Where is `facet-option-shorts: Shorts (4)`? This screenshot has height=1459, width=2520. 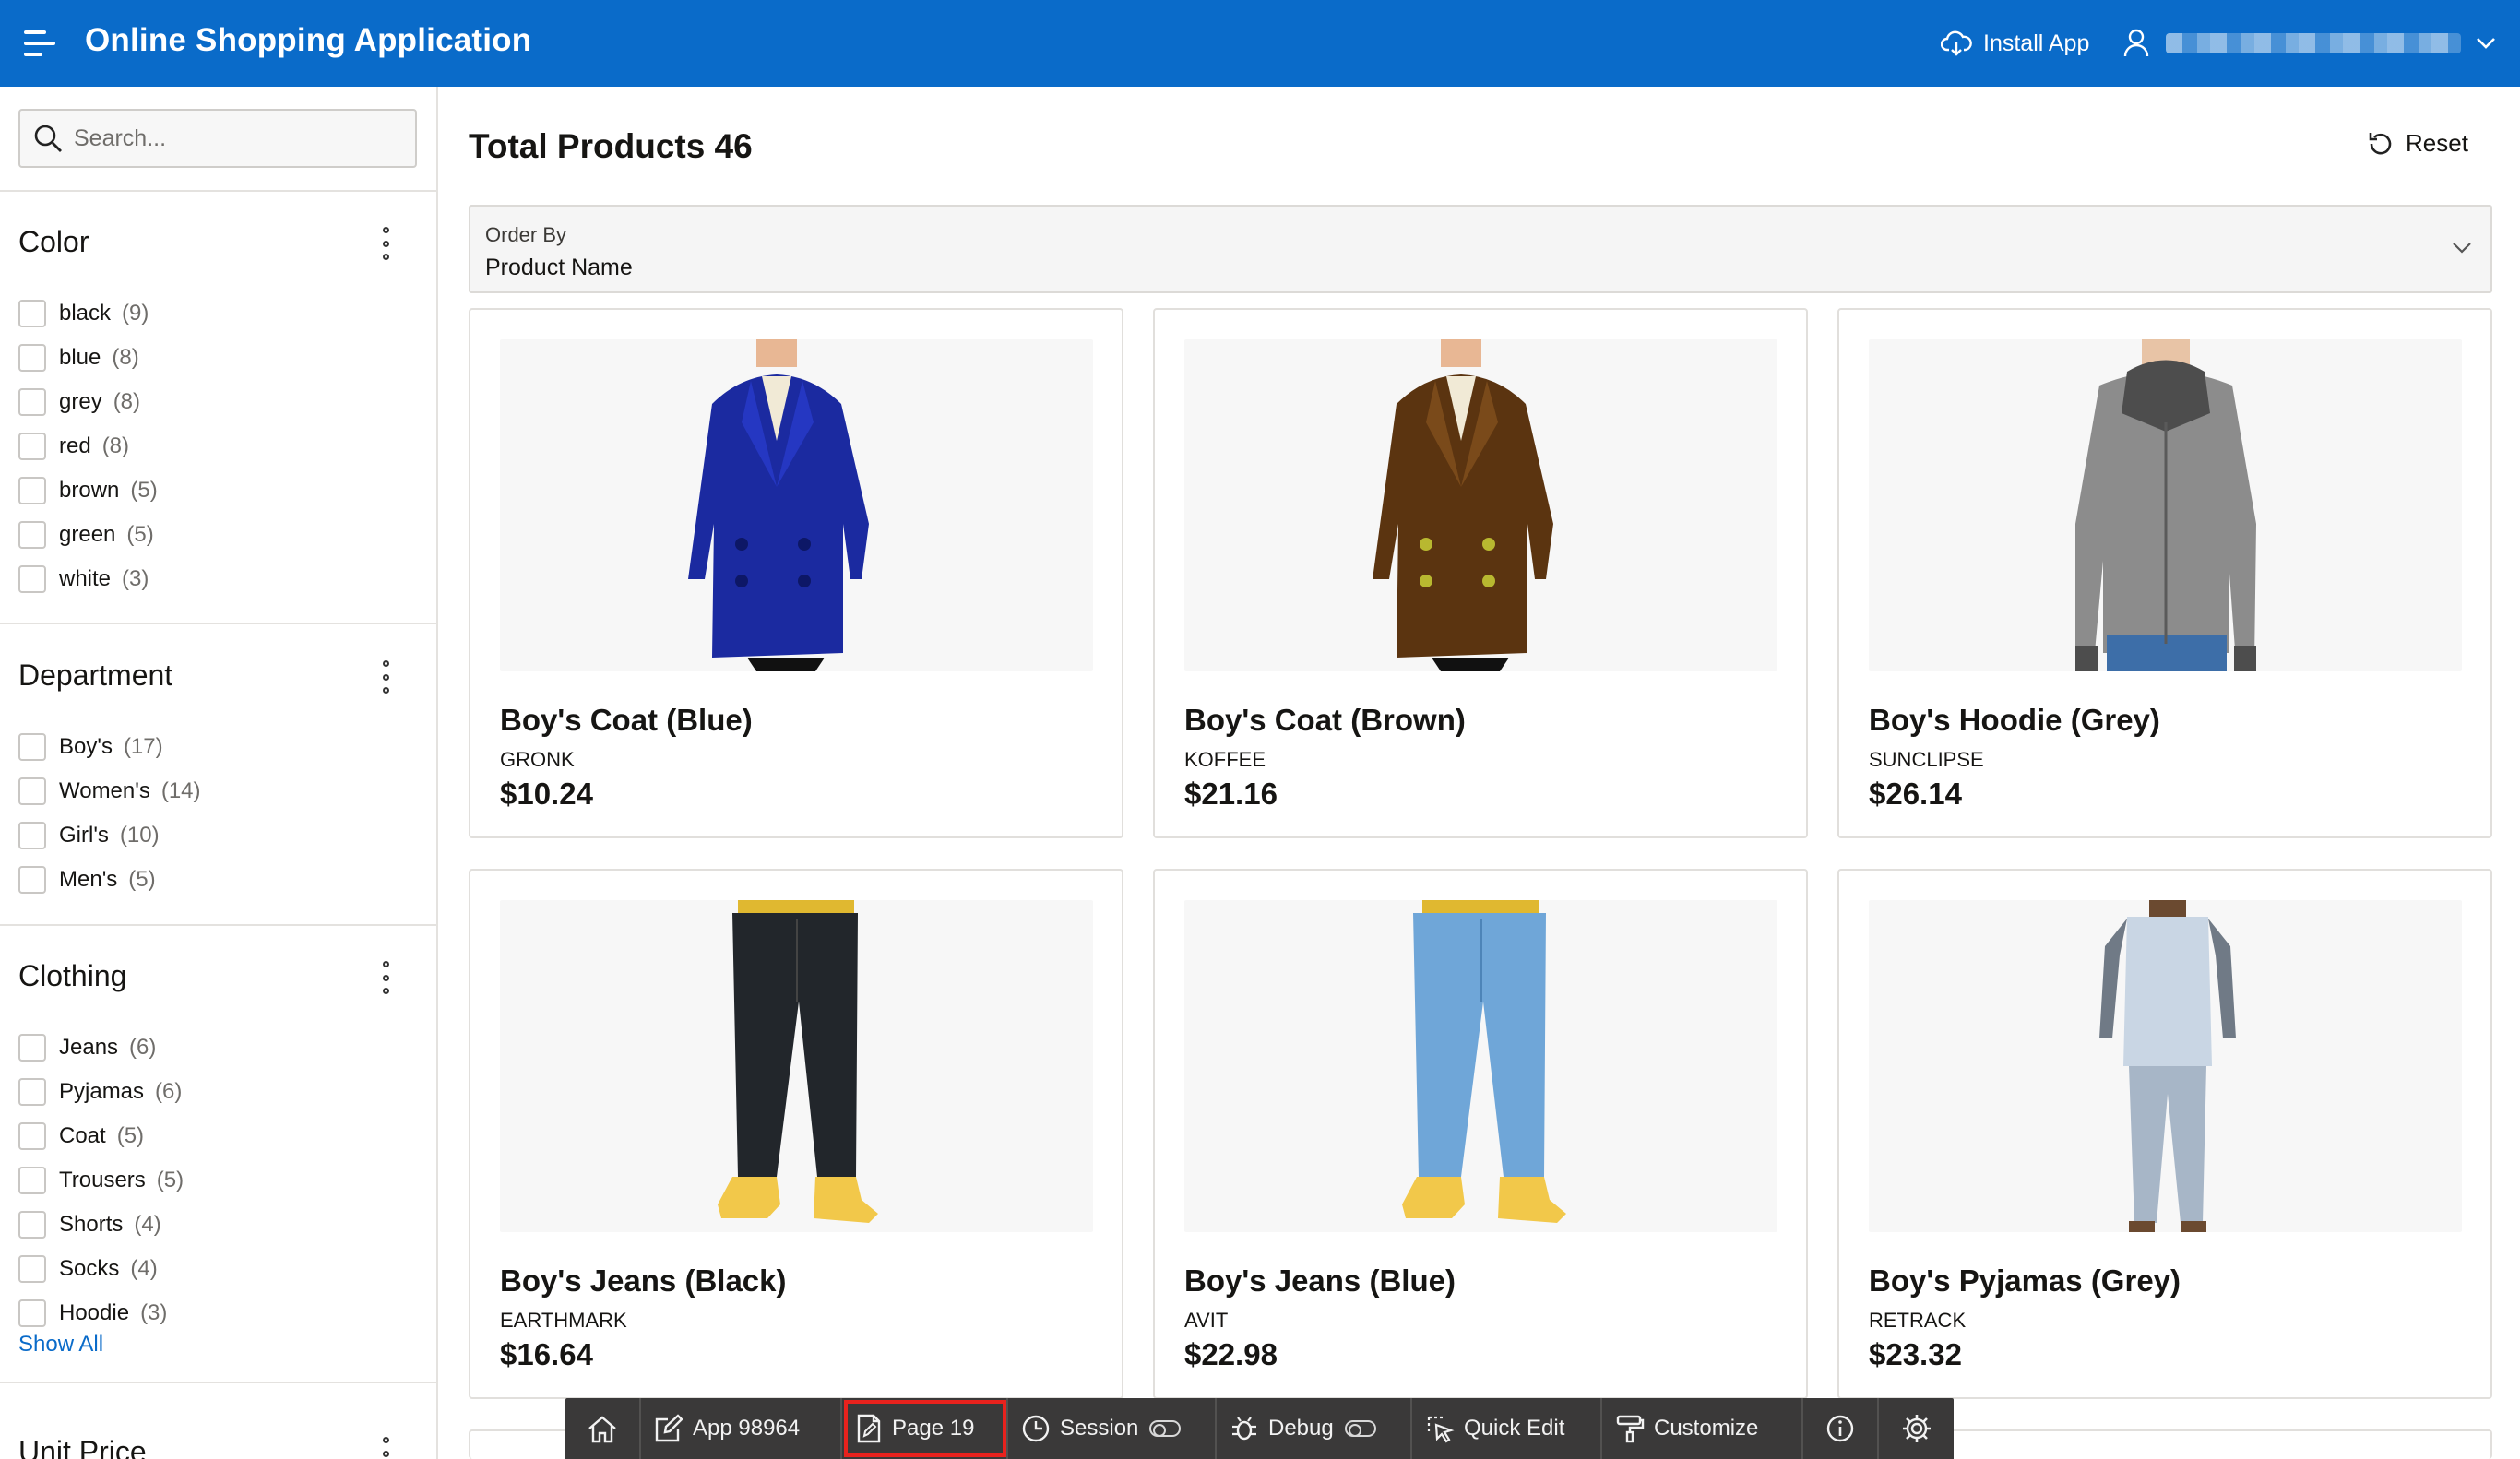
facet-option-shorts: Shorts (4) is located at coordinates (101, 1225).